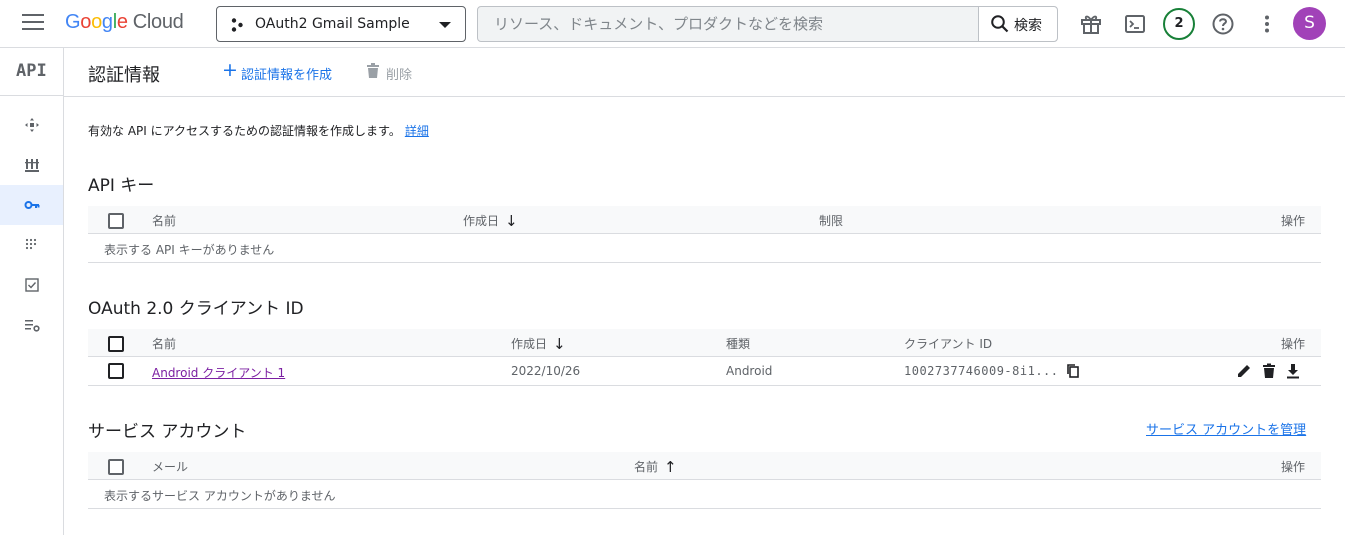 This screenshot has height=535, width=1345. Describe the element at coordinates (220, 496) in the screenshot. I see `empty-message: 表示するサービス アカウントがありません` at that location.